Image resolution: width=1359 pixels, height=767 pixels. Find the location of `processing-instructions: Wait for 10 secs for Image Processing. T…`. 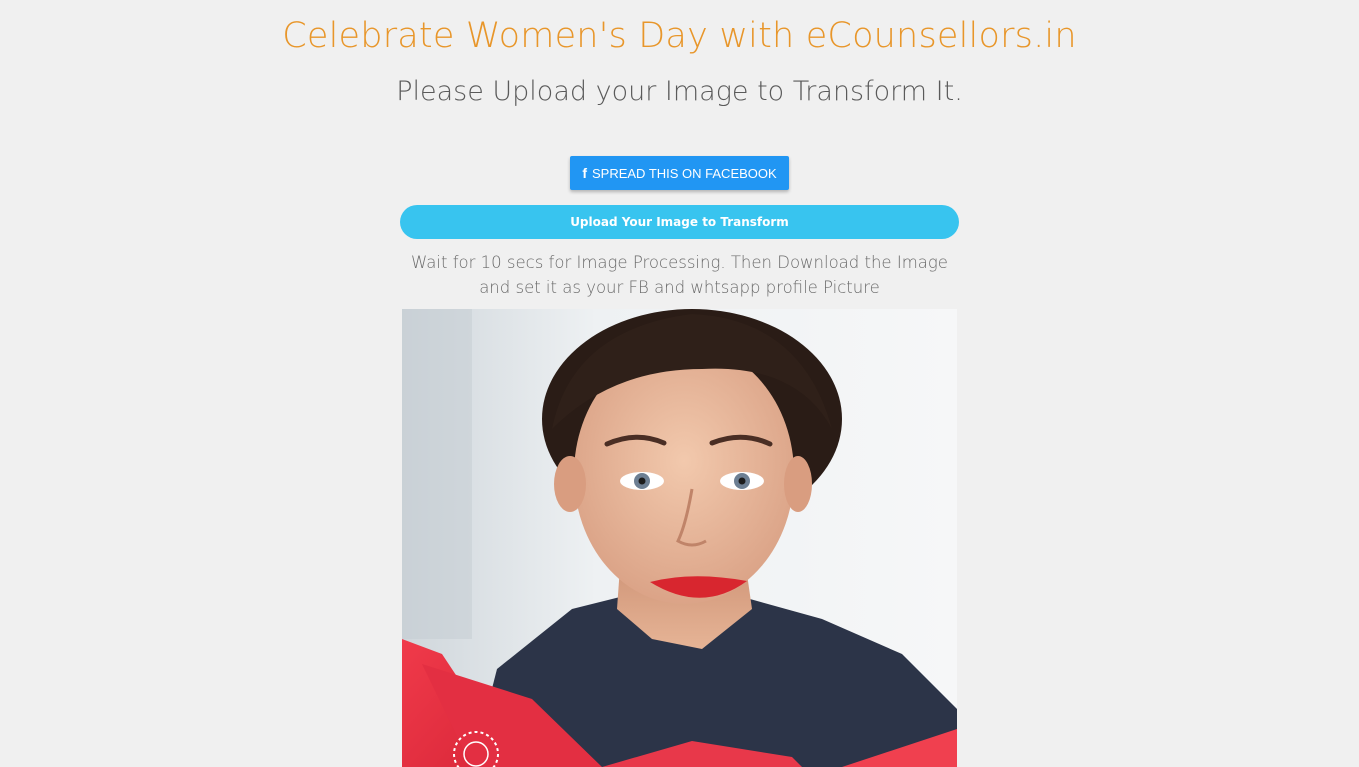

processing-instructions: Wait for 10 secs for Image Processing. T… is located at coordinates (679, 275).